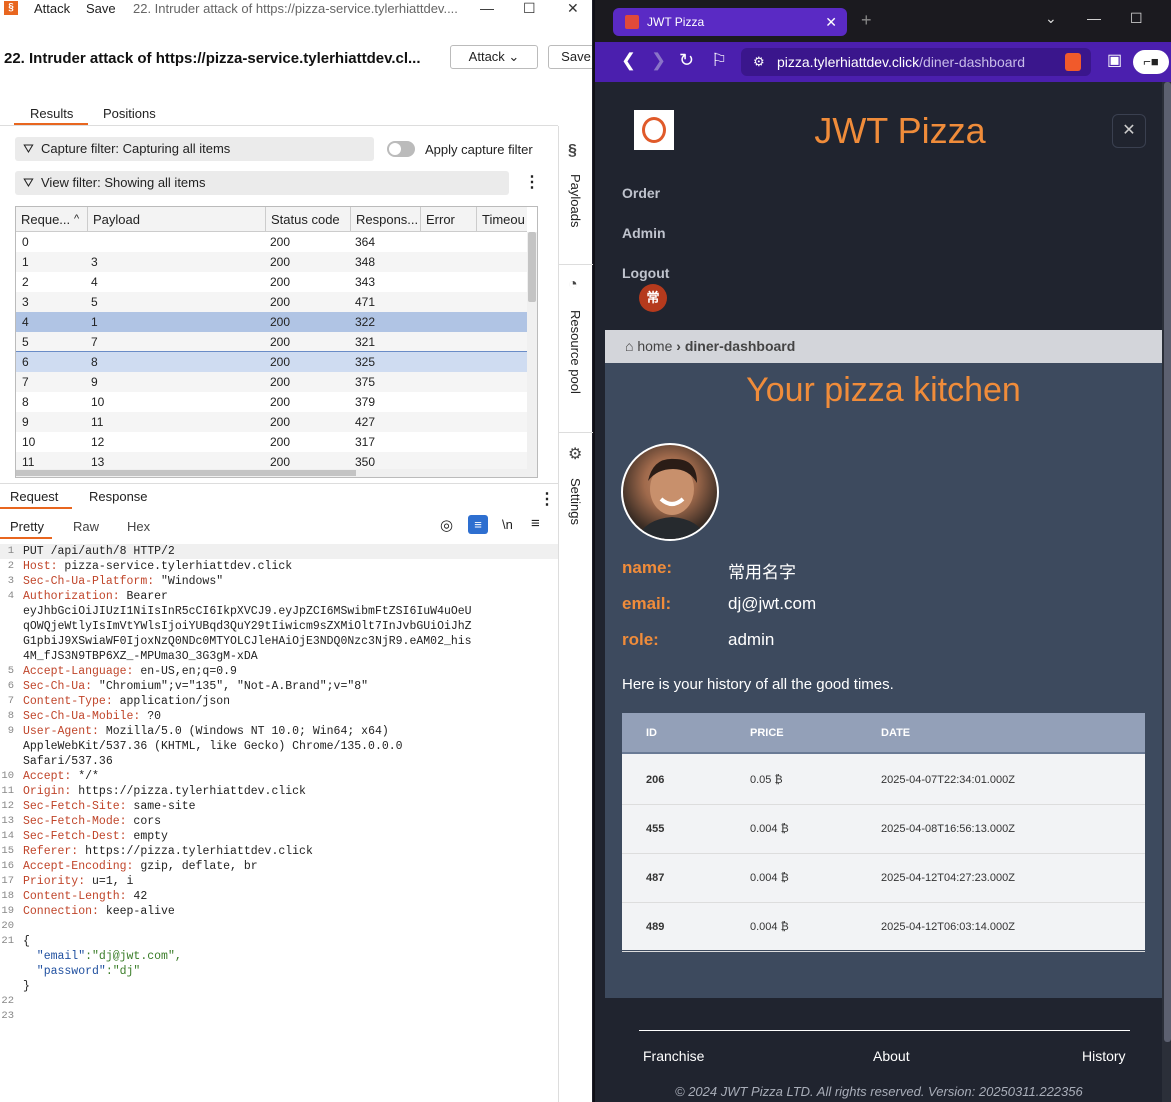  What do you see at coordinates (52, 8) in the screenshot?
I see `menu-attack: Attack` at bounding box center [52, 8].